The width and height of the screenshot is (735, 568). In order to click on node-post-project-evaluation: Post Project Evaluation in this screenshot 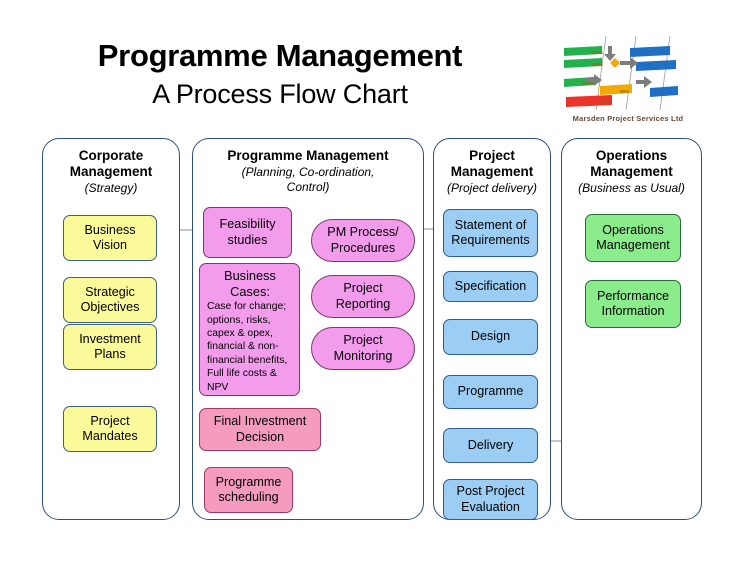, I will do `click(490, 499)`.